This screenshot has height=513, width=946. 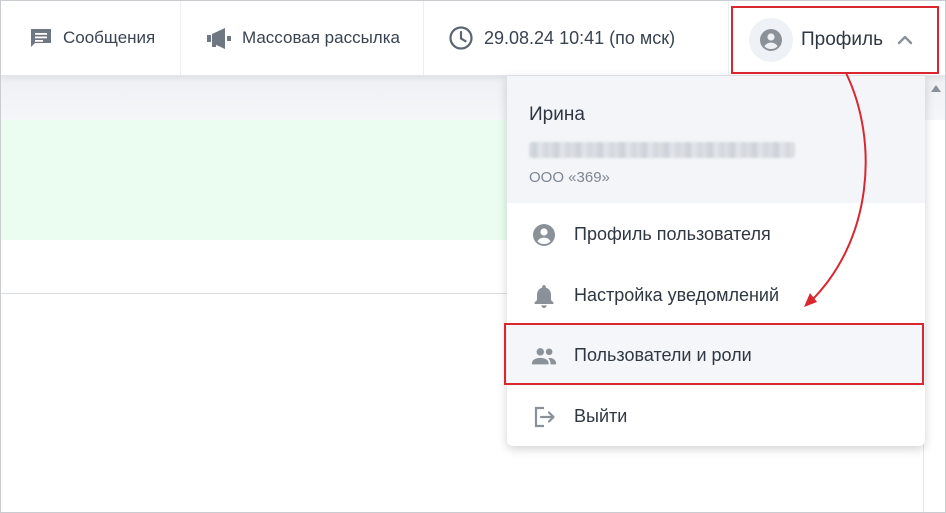 I want to click on bell-icon, so click(x=544, y=296).